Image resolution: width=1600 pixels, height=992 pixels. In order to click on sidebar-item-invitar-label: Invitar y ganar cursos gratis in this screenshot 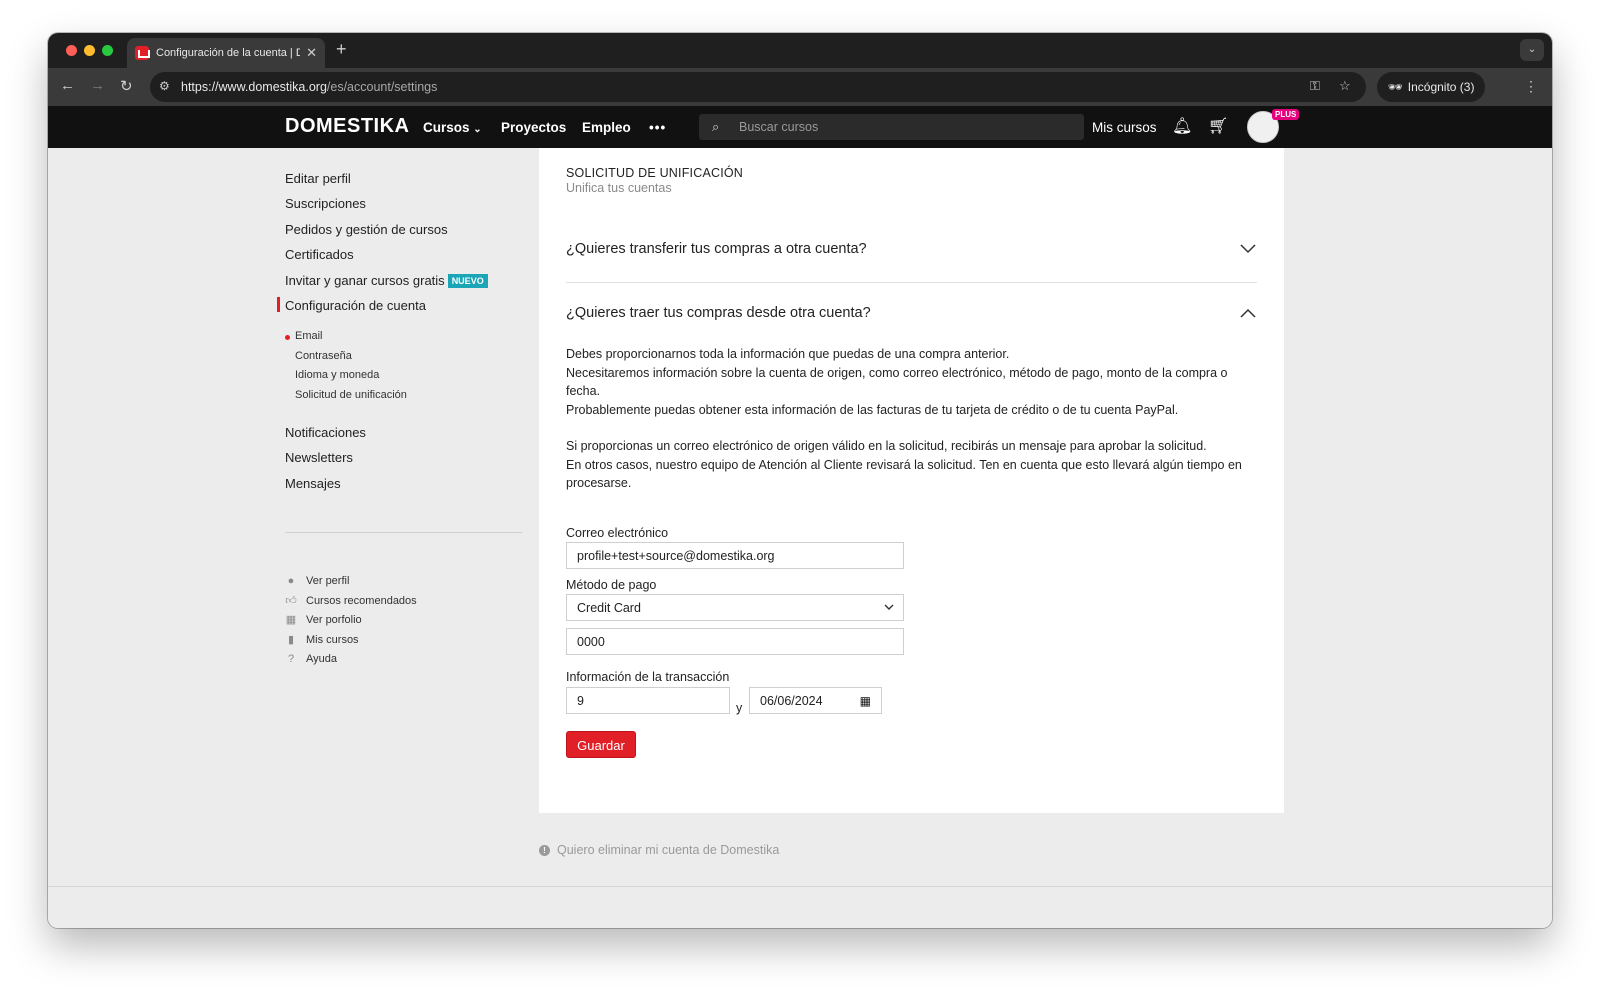, I will do `click(365, 280)`.